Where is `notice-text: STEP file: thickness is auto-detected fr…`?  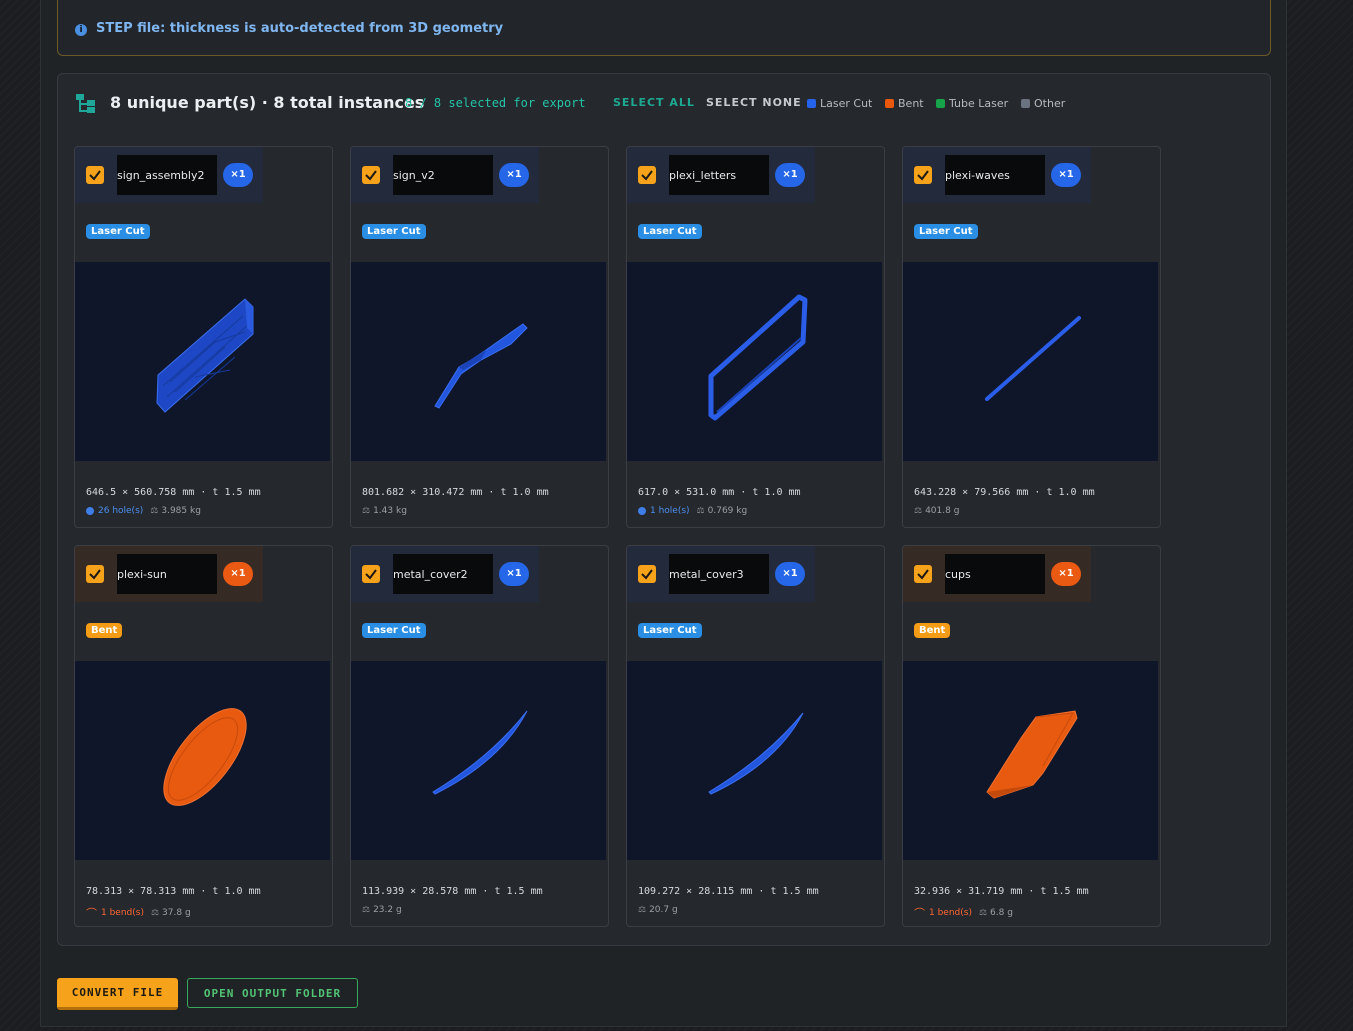
notice-text: STEP file: thickness is auto-detected fr… is located at coordinates (300, 28).